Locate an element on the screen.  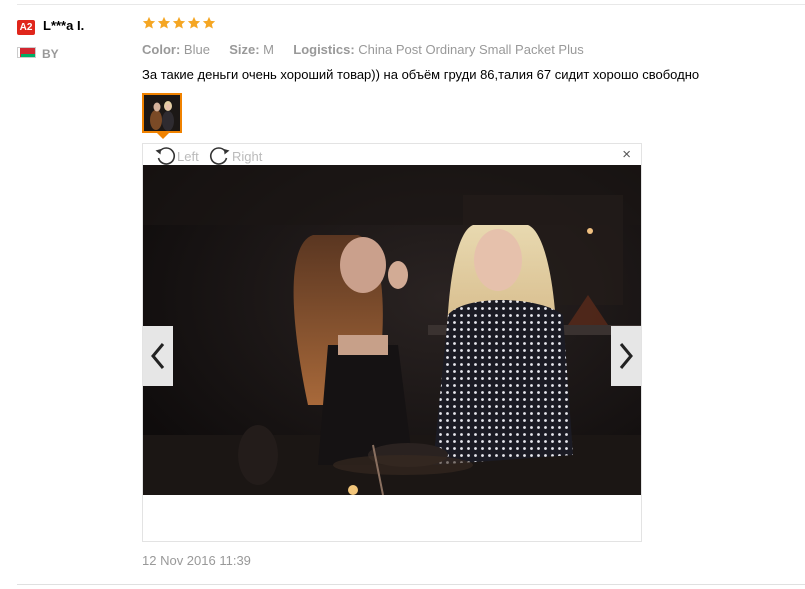
prev-photo-button is located at coordinates (158, 356).